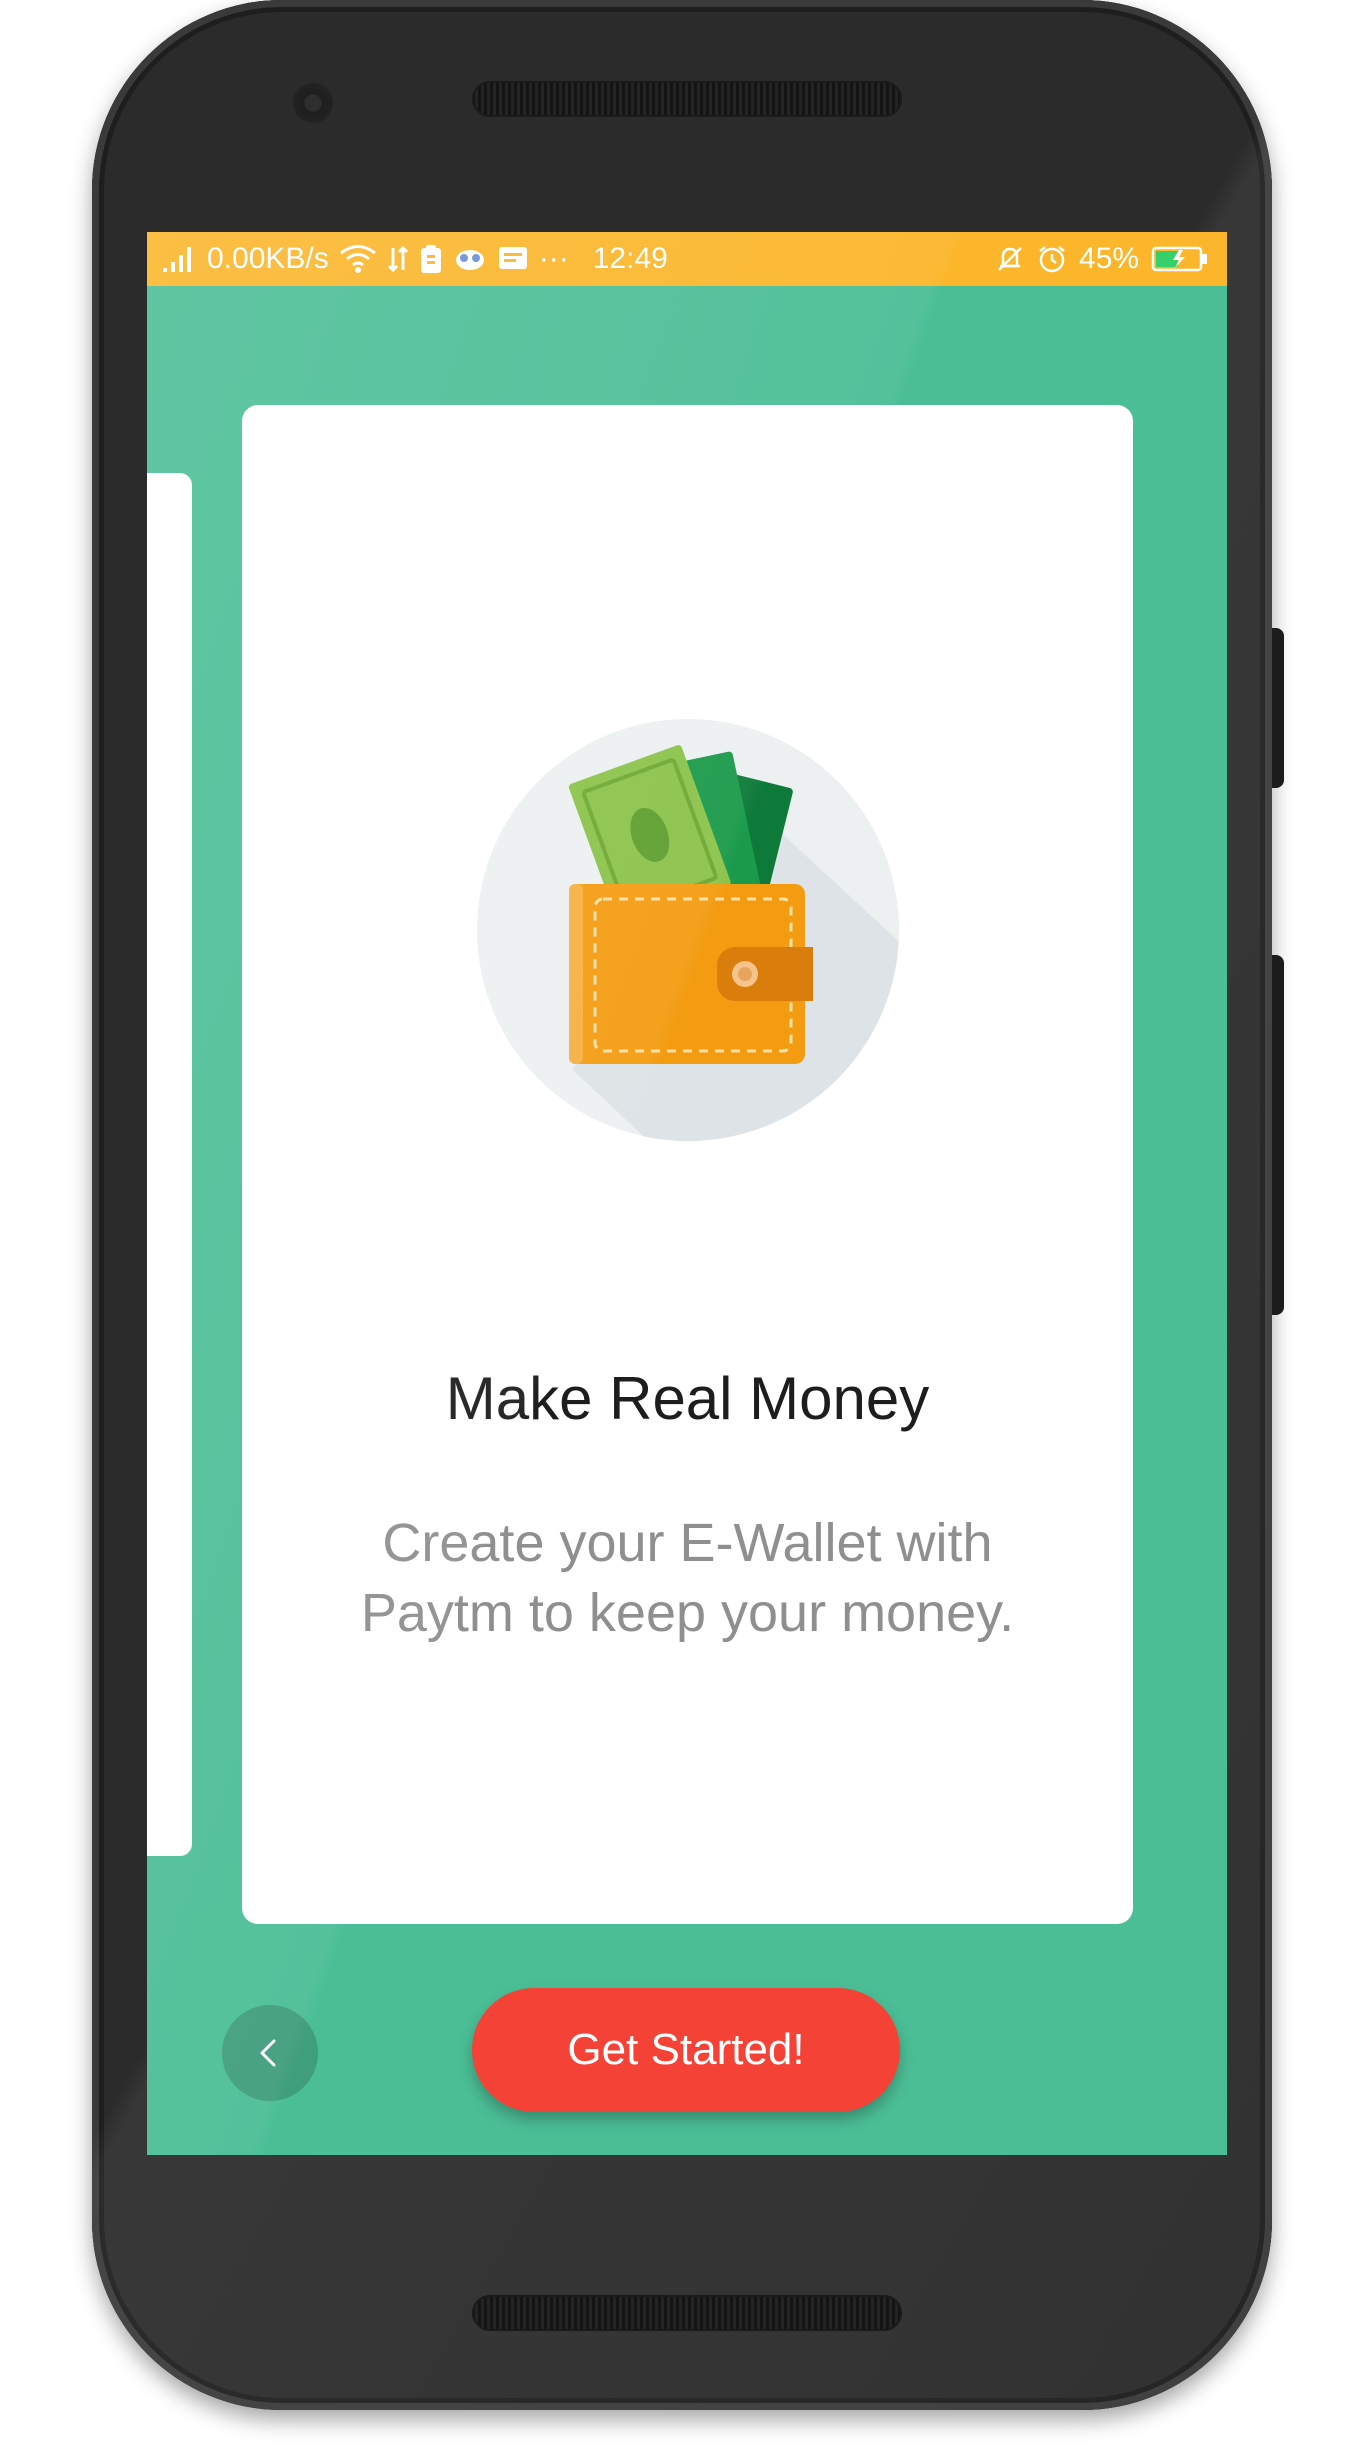 The height and width of the screenshot is (2446, 1370). What do you see at coordinates (688, 930) in the screenshot?
I see `wallet-with-cash-icon` at bounding box center [688, 930].